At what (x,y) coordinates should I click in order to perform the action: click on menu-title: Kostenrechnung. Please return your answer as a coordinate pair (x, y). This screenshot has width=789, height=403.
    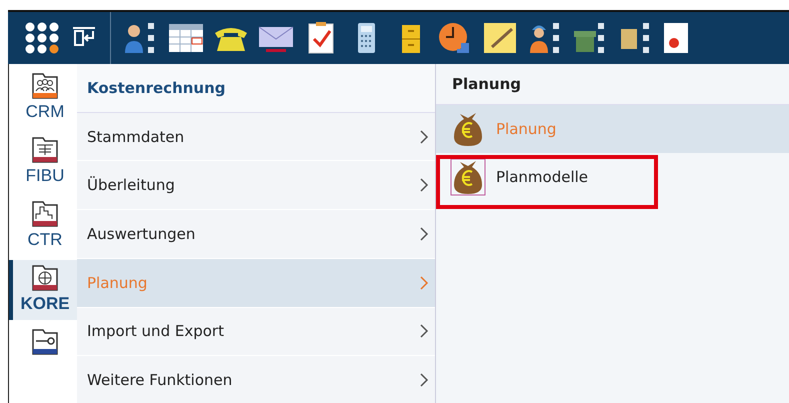
    Looking at the image, I should click on (256, 88).